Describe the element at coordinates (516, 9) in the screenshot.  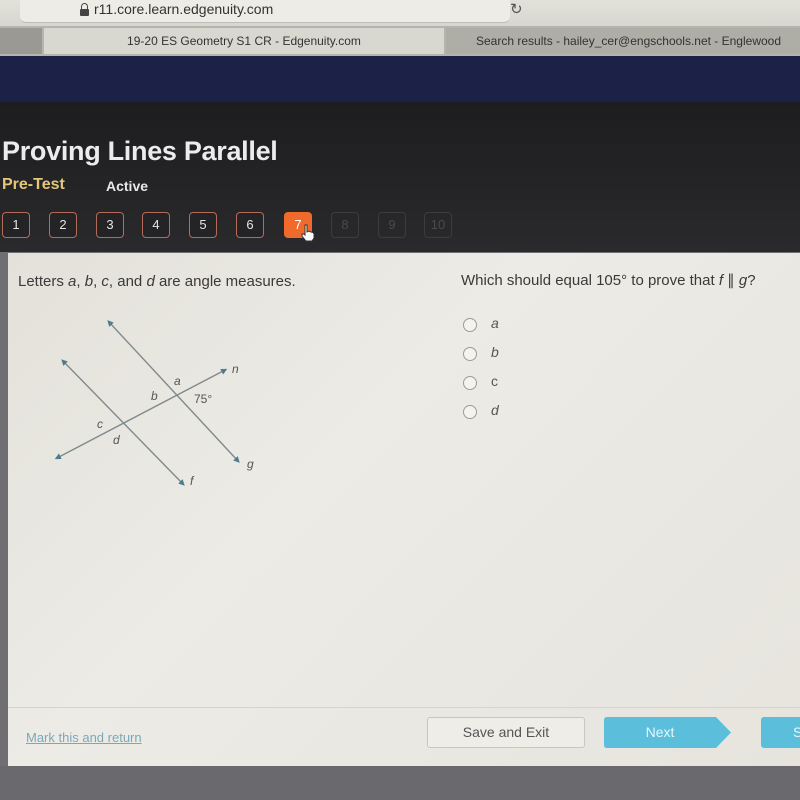
I see `reload-icon: ↻` at that location.